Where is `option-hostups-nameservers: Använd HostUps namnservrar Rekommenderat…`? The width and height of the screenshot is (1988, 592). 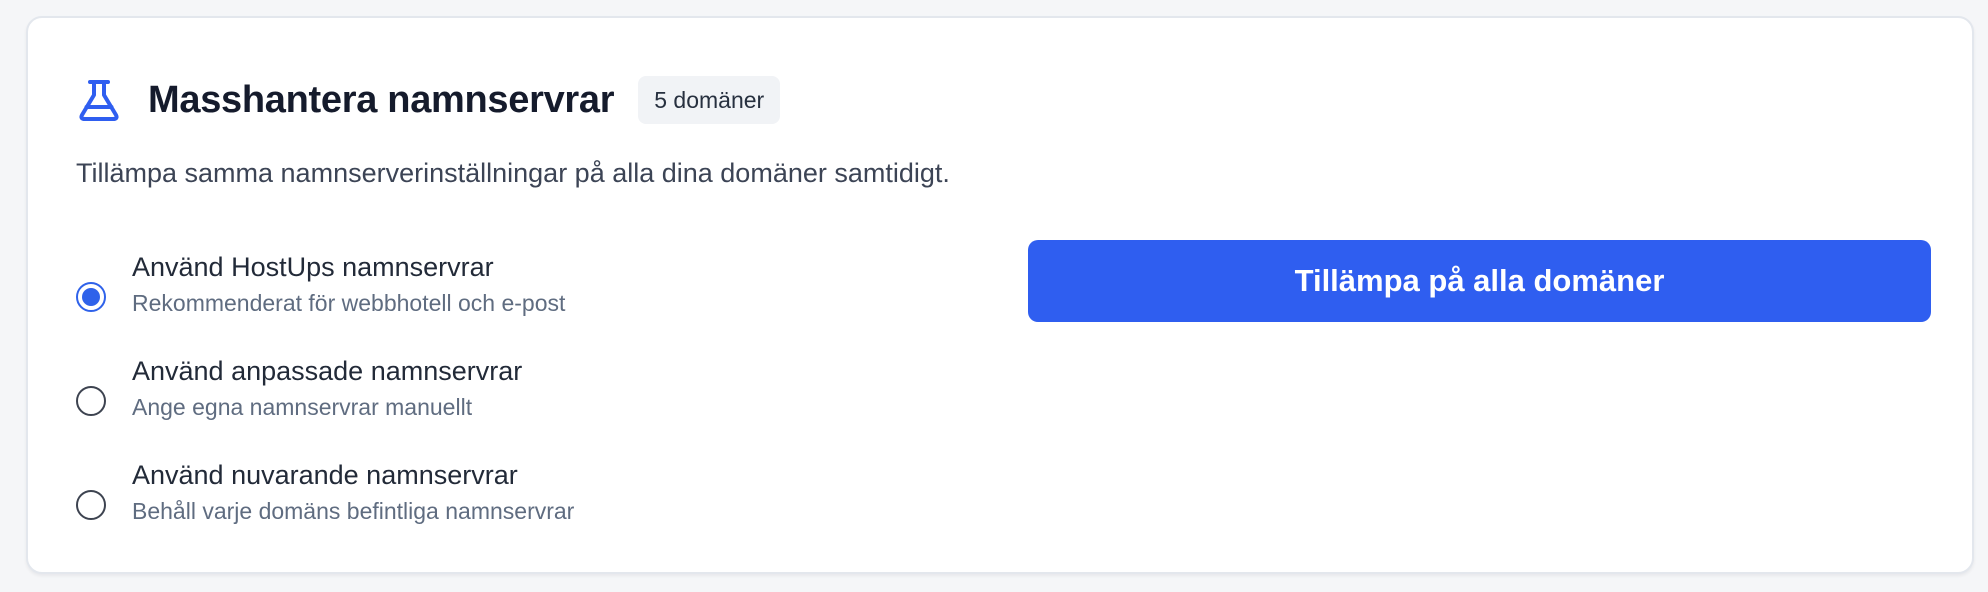 option-hostups-nameservers: Använd HostUps namnservrar Rekommenderat… is located at coordinates (325, 302).